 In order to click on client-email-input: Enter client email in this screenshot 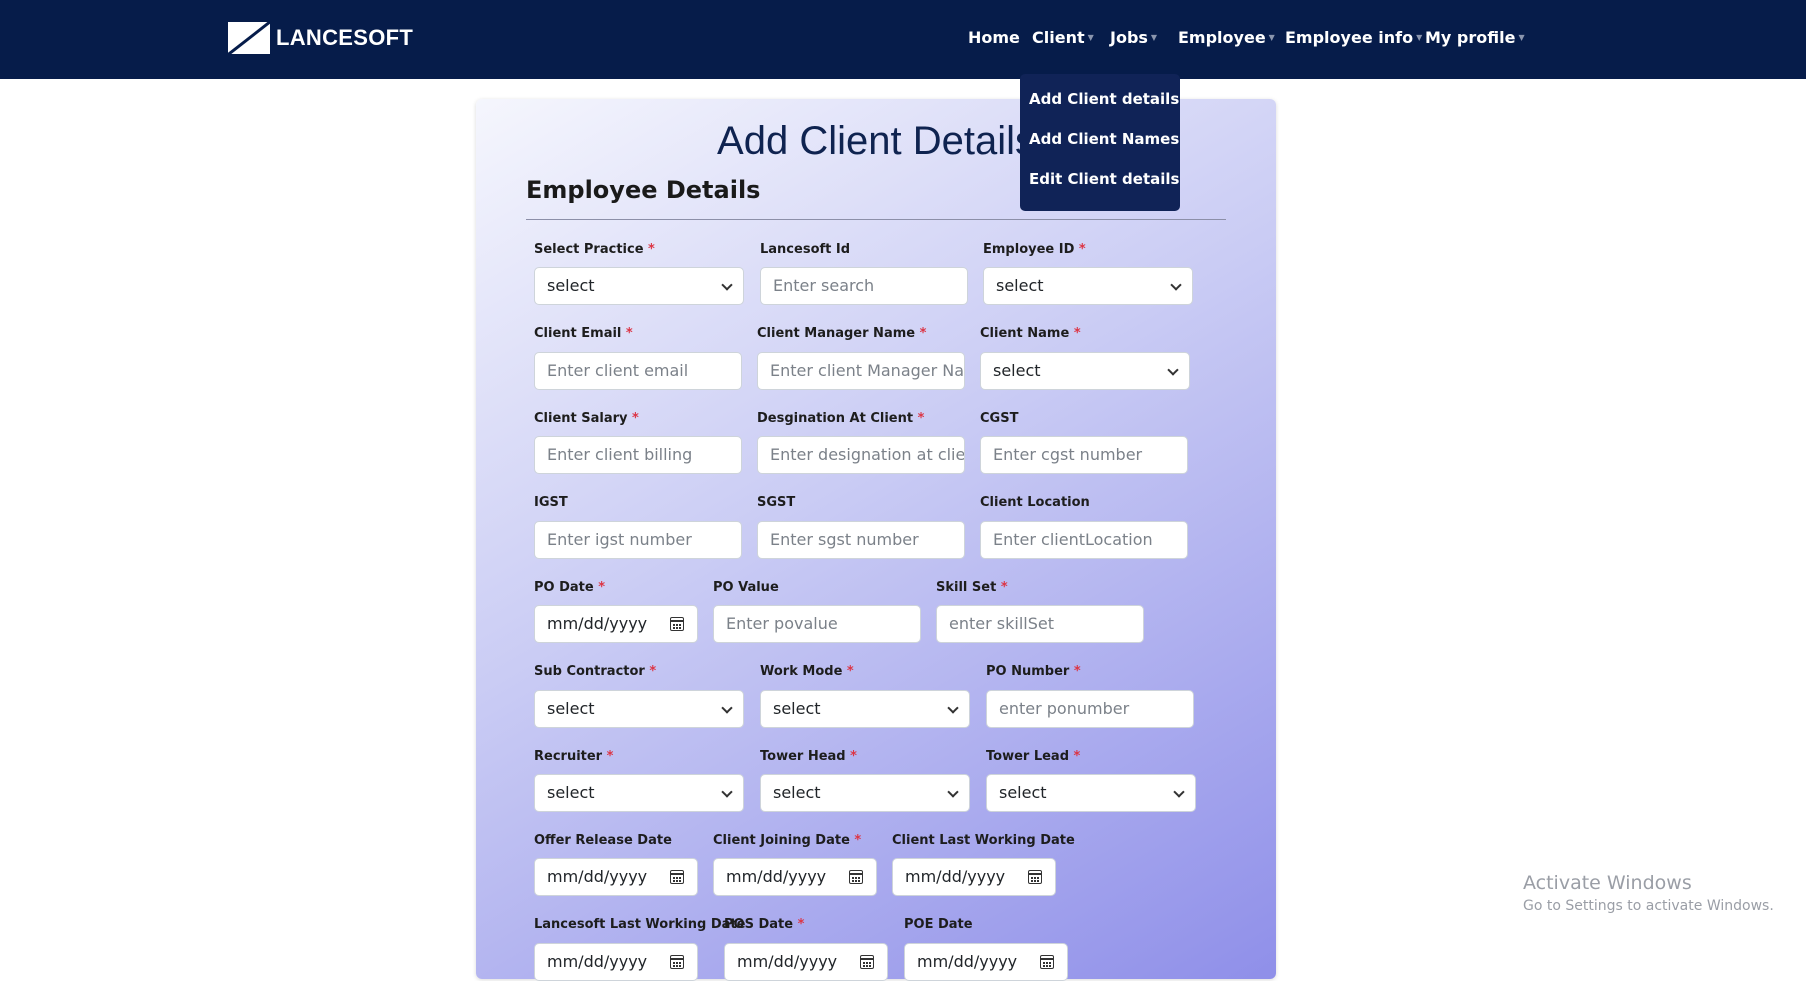, I will do `click(638, 371)`.